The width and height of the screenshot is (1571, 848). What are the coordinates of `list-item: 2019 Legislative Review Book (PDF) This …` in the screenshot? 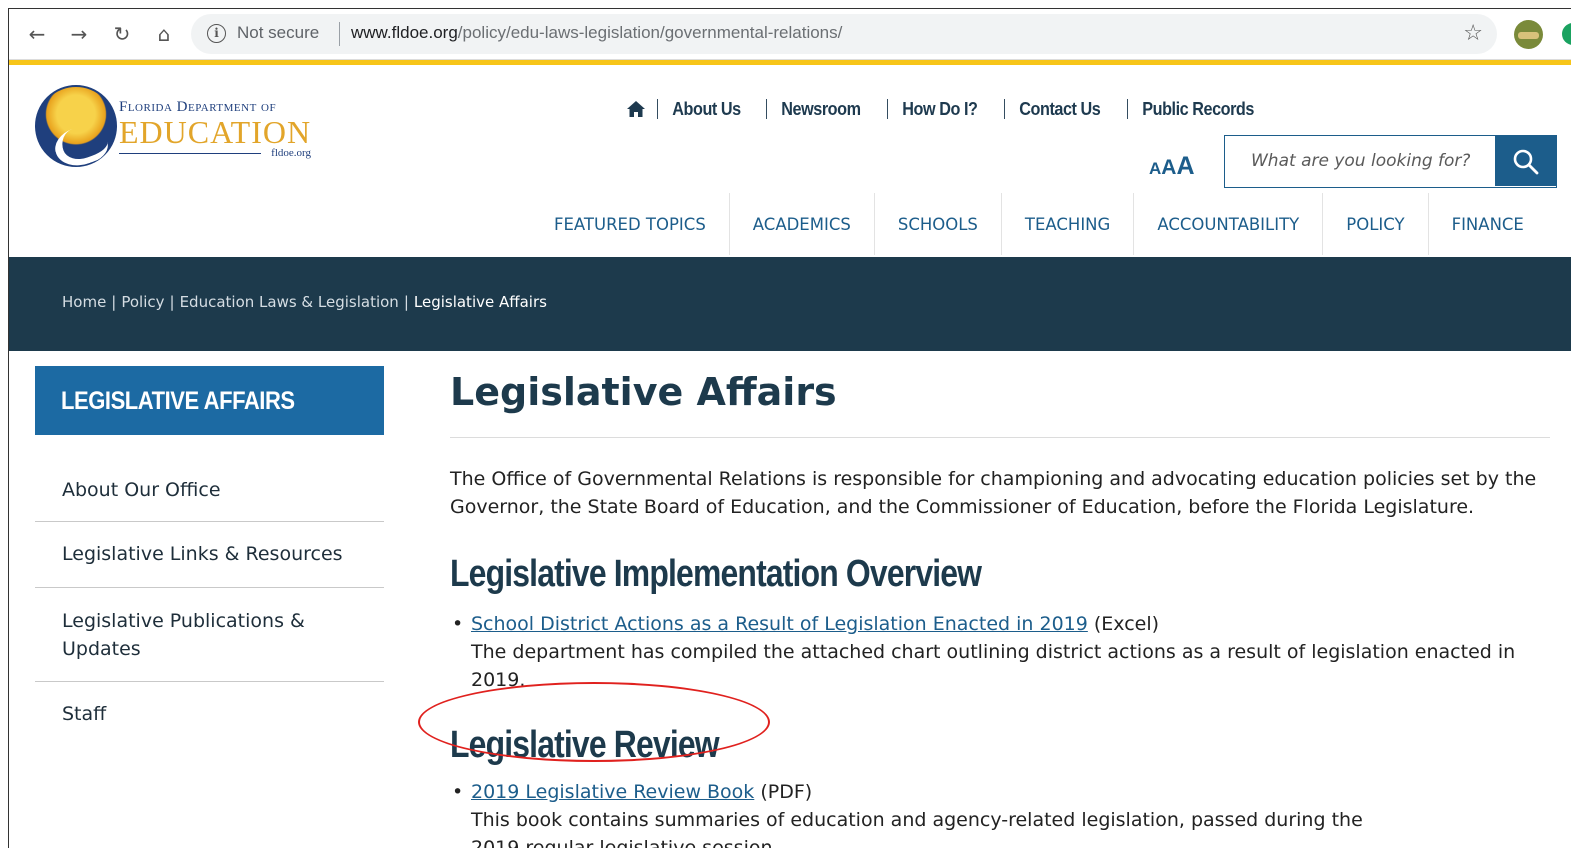 It's located at (930, 813).